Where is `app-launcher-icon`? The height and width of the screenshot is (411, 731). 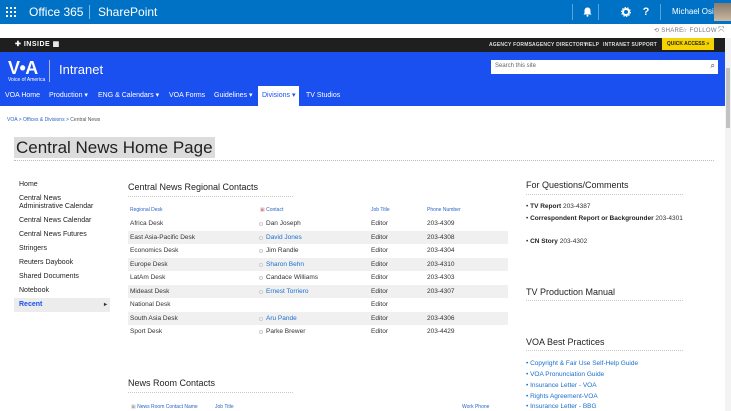 app-launcher-icon is located at coordinates (11, 12).